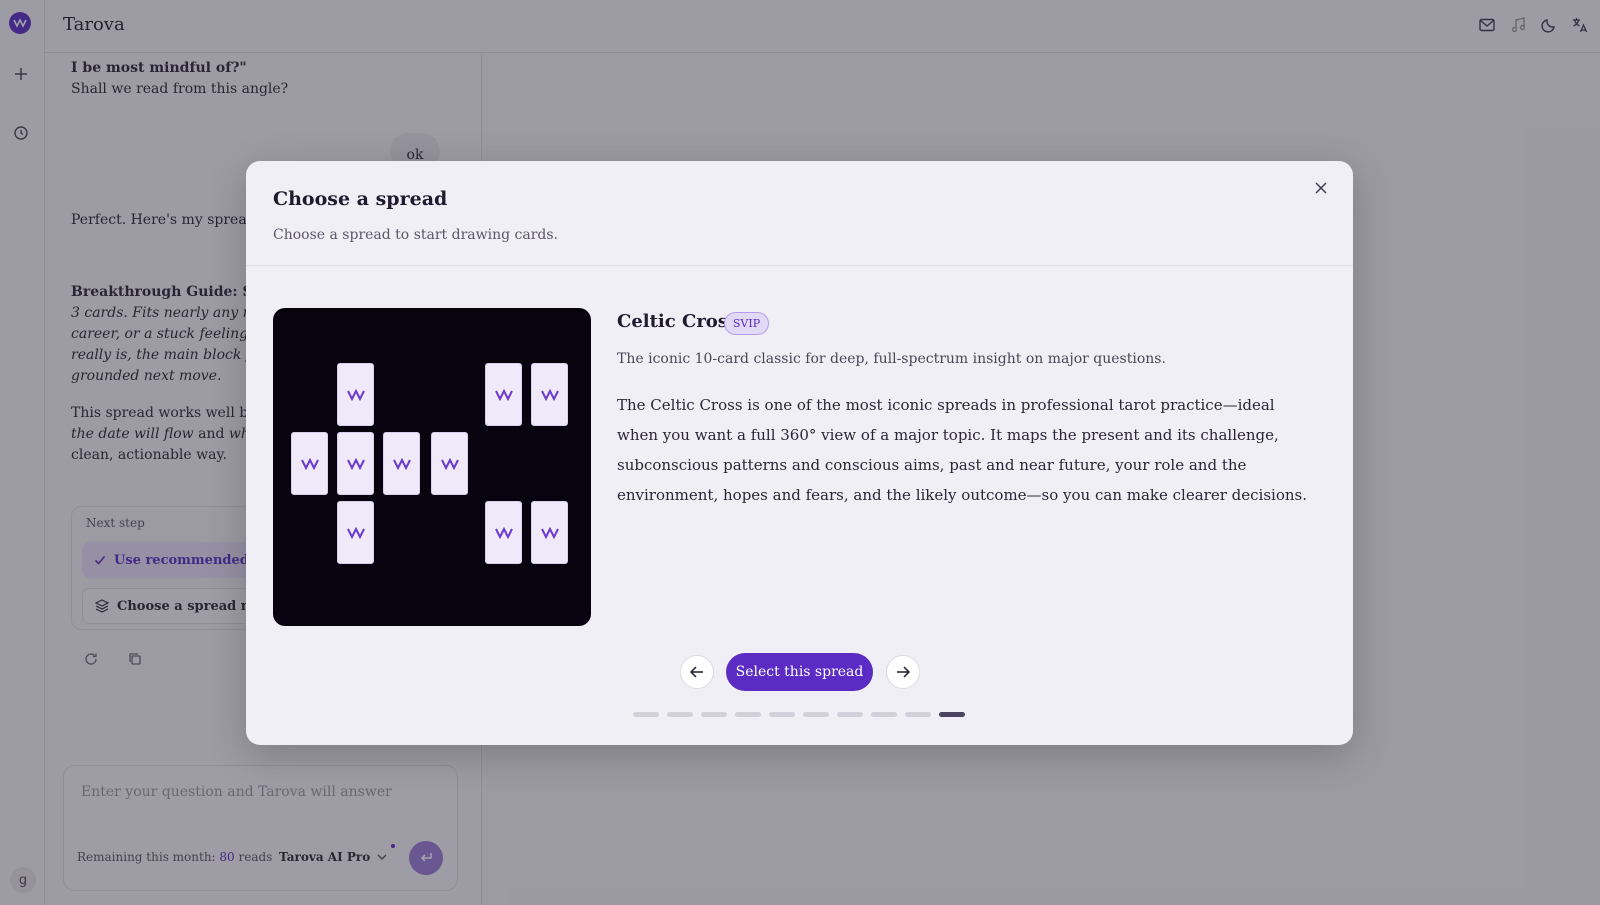 The width and height of the screenshot is (1600, 905). What do you see at coordinates (415, 235) in the screenshot?
I see `dialog-subtitle: Choose a spread to start drawing cards.` at bounding box center [415, 235].